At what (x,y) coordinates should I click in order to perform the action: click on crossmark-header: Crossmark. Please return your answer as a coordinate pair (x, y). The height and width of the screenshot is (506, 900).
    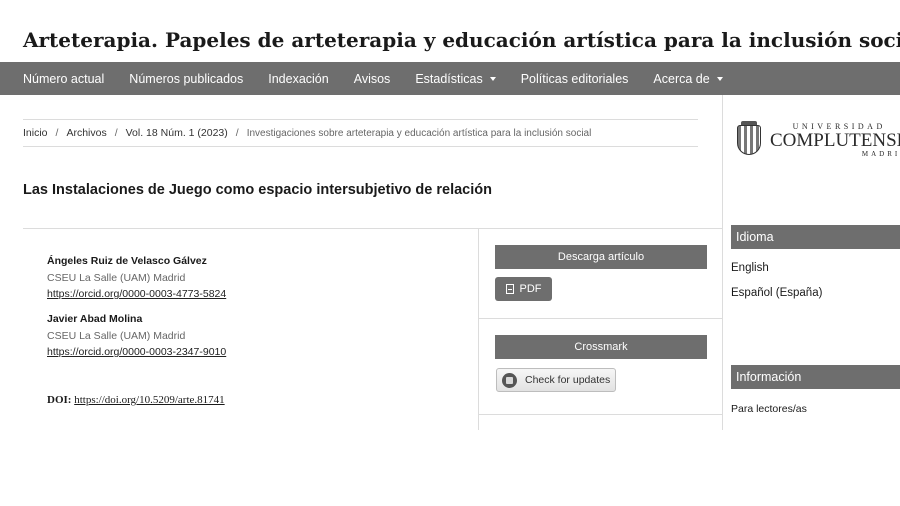
    Looking at the image, I should click on (601, 347).